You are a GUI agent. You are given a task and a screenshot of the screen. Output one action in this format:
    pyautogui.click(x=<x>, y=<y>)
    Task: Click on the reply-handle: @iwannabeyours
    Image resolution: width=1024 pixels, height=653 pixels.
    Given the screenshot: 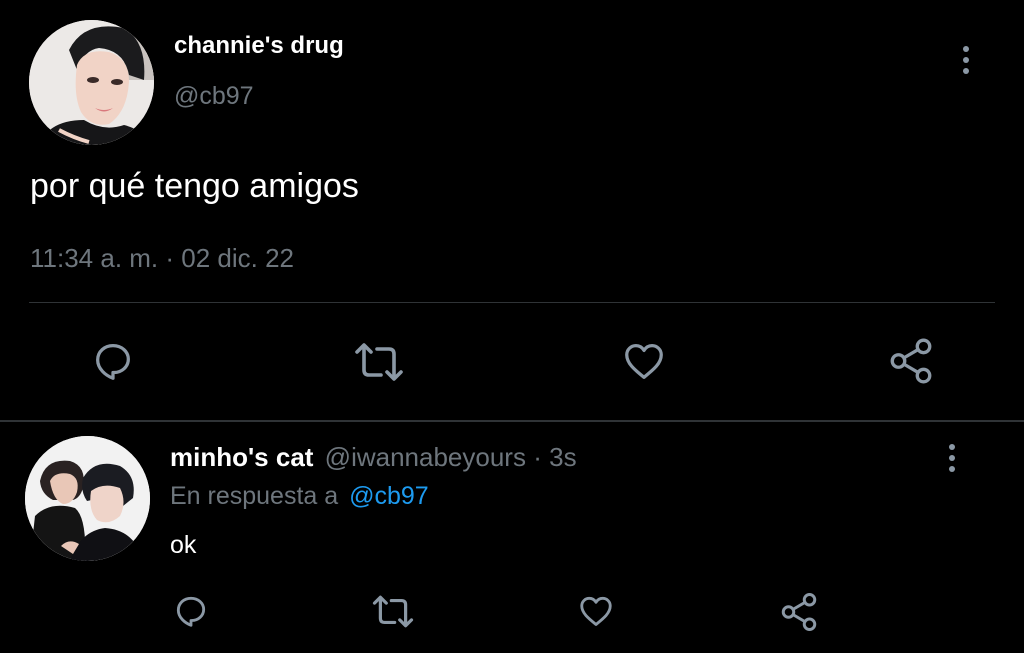 What is the action you would take?
    pyautogui.click(x=425, y=457)
    